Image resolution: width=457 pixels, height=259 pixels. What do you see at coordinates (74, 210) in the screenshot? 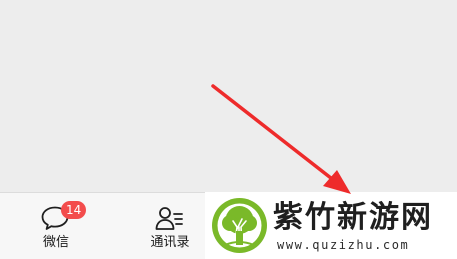
I see `unread-badge: 14` at bounding box center [74, 210].